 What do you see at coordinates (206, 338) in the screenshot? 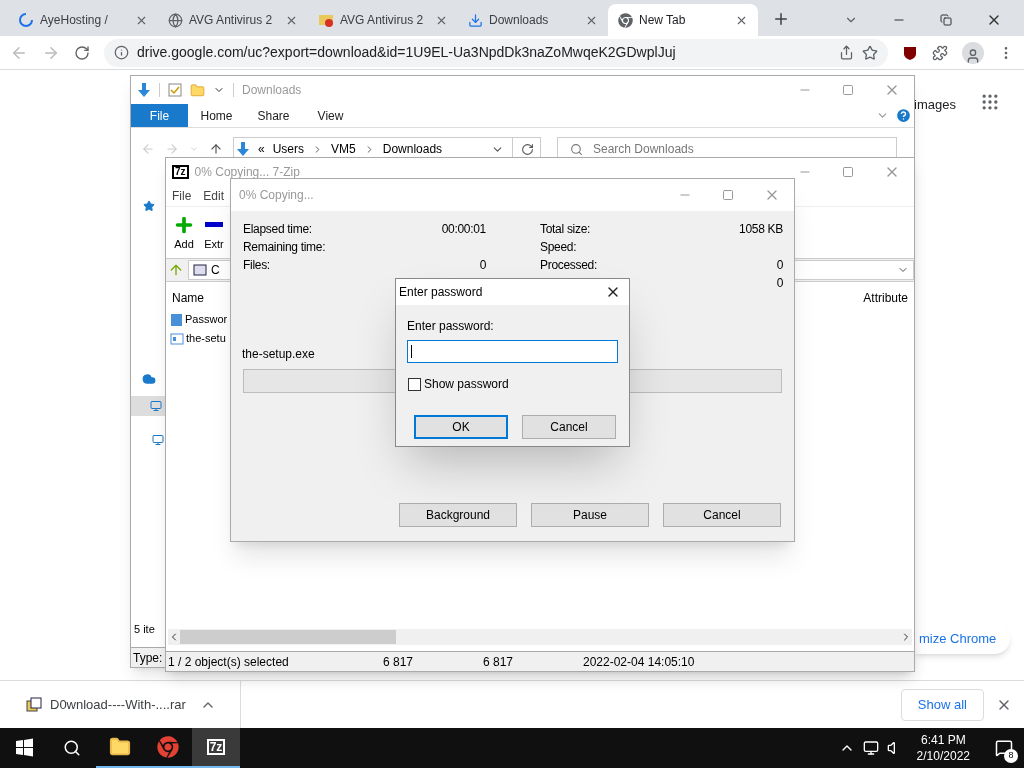
I see `file-name: the-setu` at bounding box center [206, 338].